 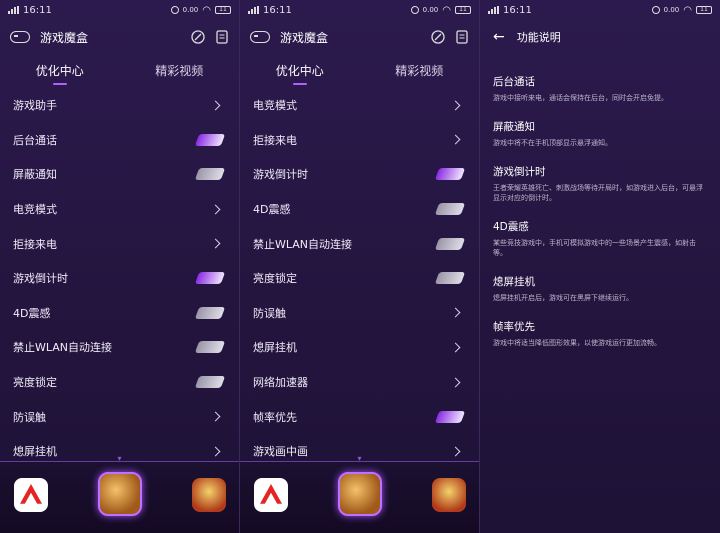 I want to click on row-network-accelerator: 网络加速器, so click(x=359, y=382).